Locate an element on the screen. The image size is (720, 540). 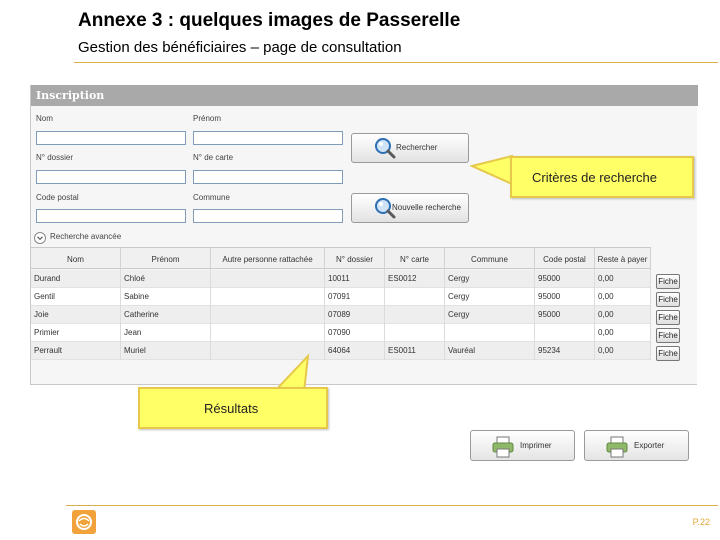
table-cell: Perrault is located at coordinates (76, 351).